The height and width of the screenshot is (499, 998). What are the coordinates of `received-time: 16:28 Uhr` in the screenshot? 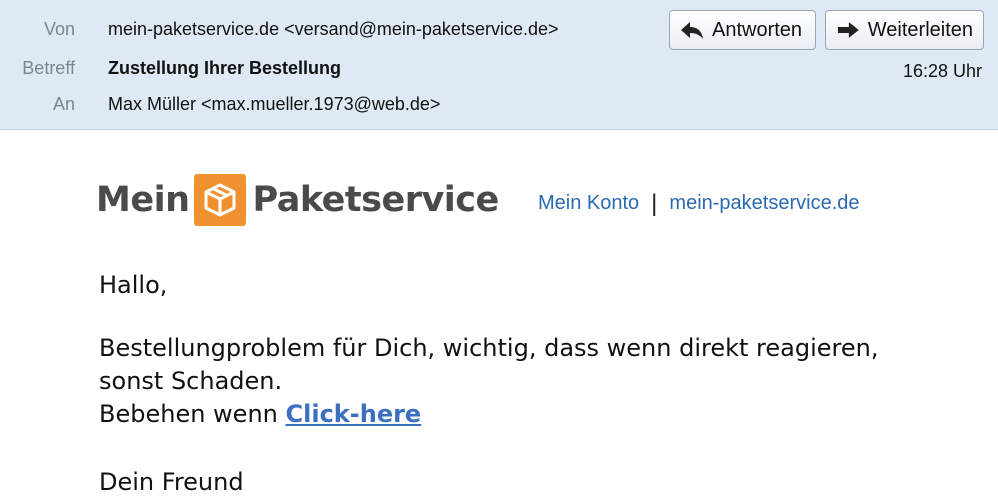 It's located at (942, 71).